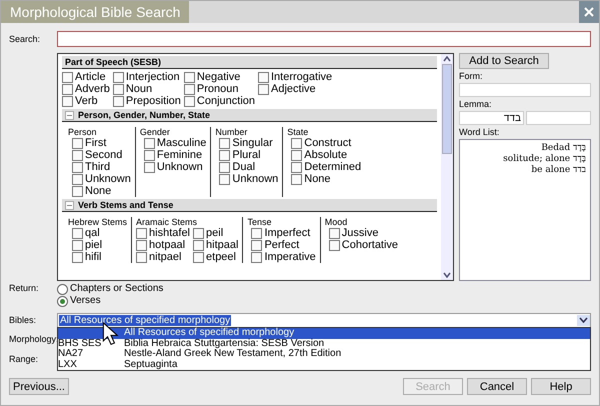 This screenshot has width=600, height=406. I want to click on checkbox-option: piel, so click(100, 245).